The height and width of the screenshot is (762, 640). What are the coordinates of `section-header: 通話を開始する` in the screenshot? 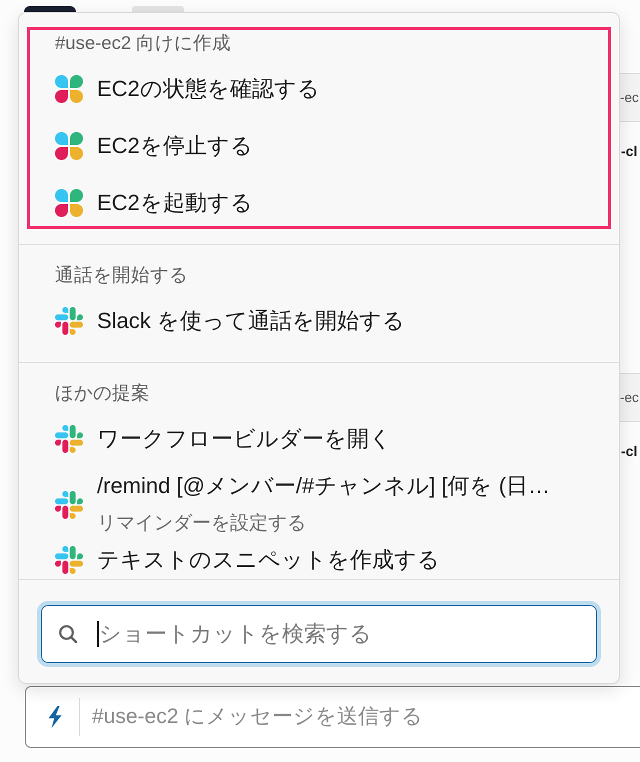 It's located at (122, 275).